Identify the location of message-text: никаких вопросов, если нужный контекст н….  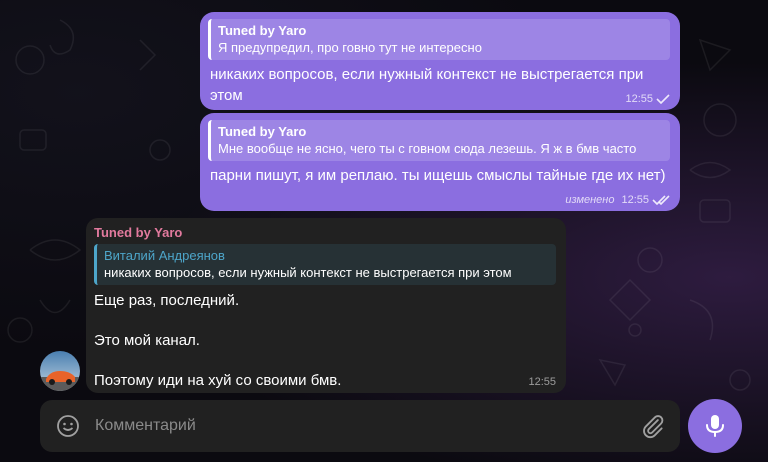
(427, 85).